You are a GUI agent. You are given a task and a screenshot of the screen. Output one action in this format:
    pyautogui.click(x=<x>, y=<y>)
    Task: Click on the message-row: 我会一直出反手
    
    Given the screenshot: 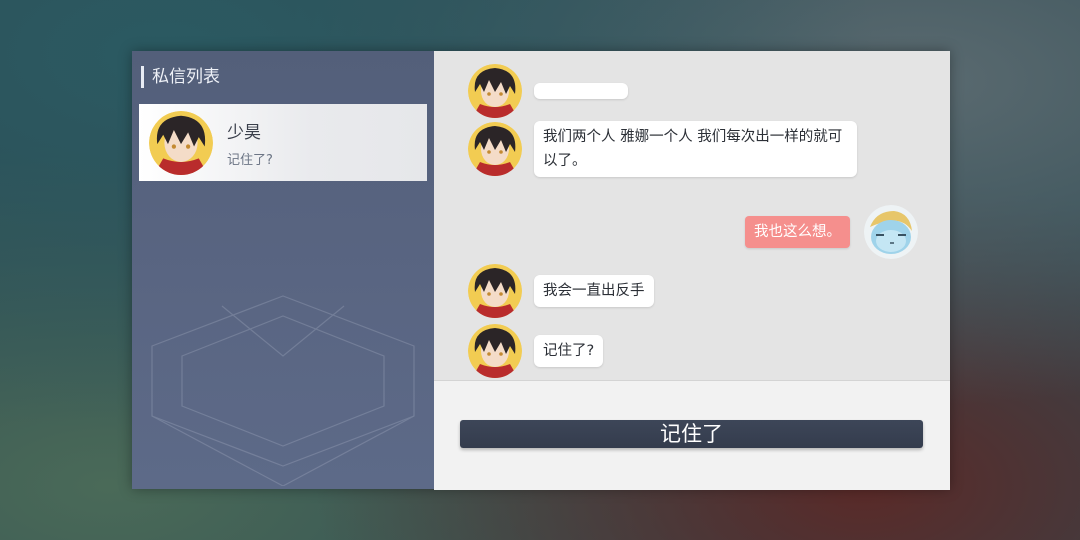 What is the action you would take?
    pyautogui.click(x=561, y=291)
    